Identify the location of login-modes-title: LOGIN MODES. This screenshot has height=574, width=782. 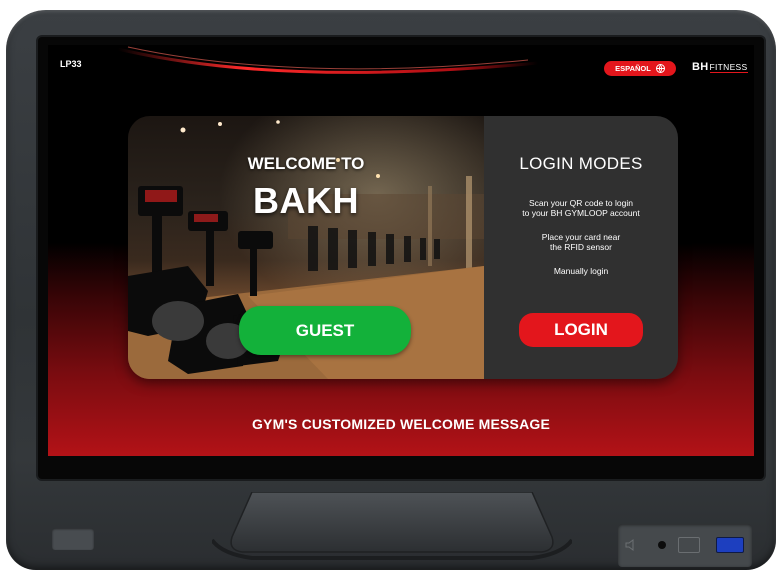
(581, 163).